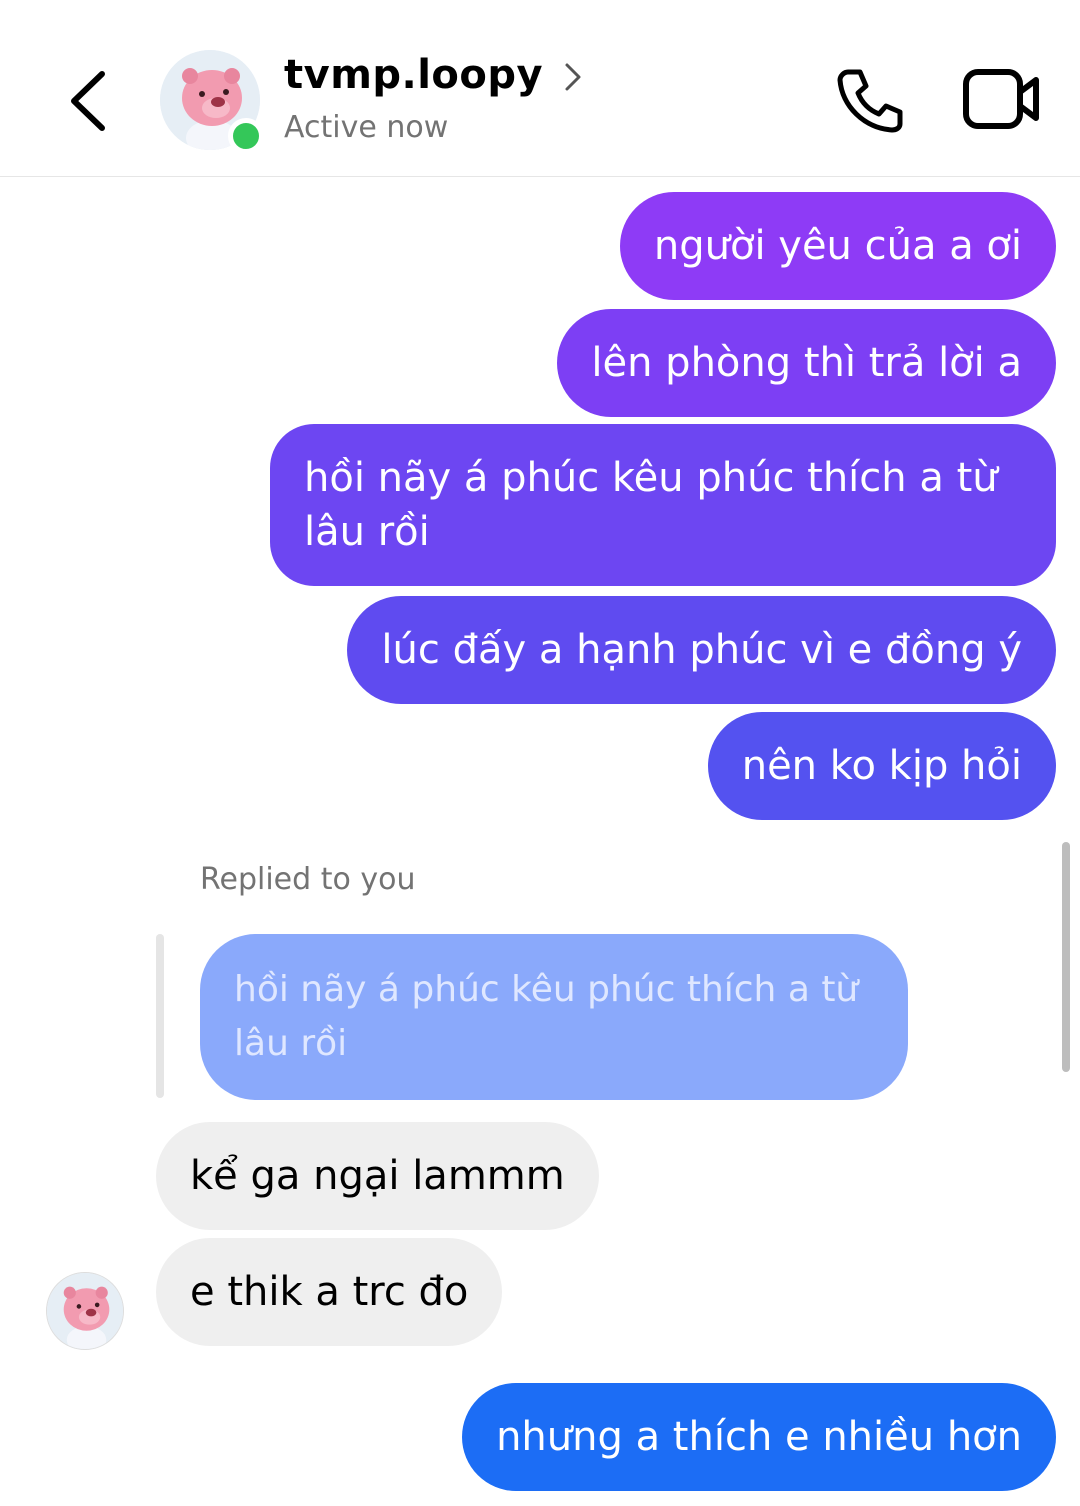  What do you see at coordinates (837, 246) in the screenshot?
I see `sent-message: người yêu của a ơi` at bounding box center [837, 246].